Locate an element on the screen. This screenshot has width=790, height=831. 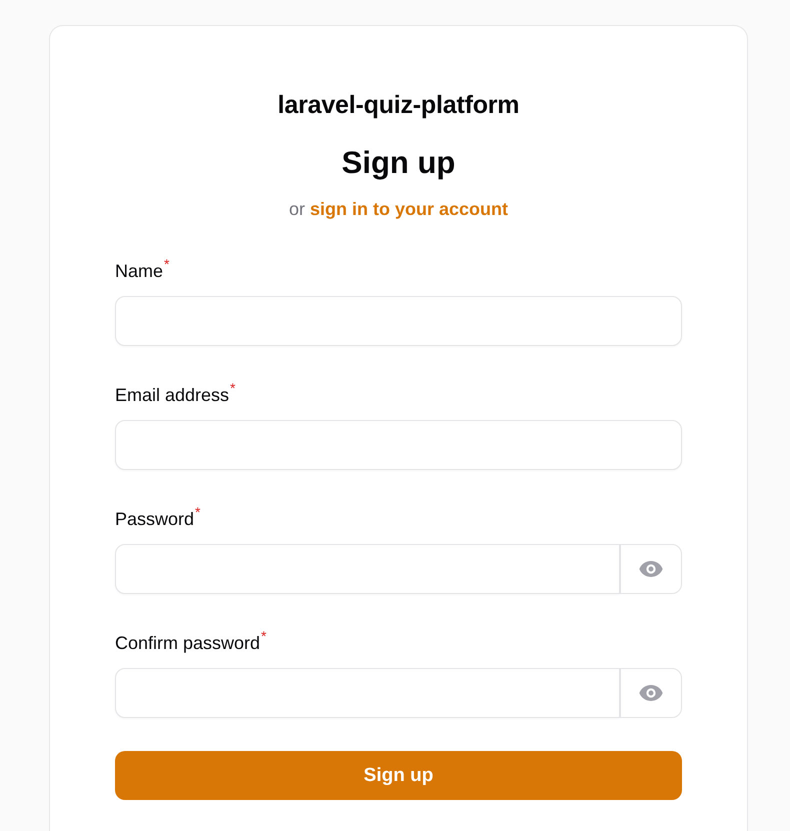
name-field is located at coordinates (398, 321).